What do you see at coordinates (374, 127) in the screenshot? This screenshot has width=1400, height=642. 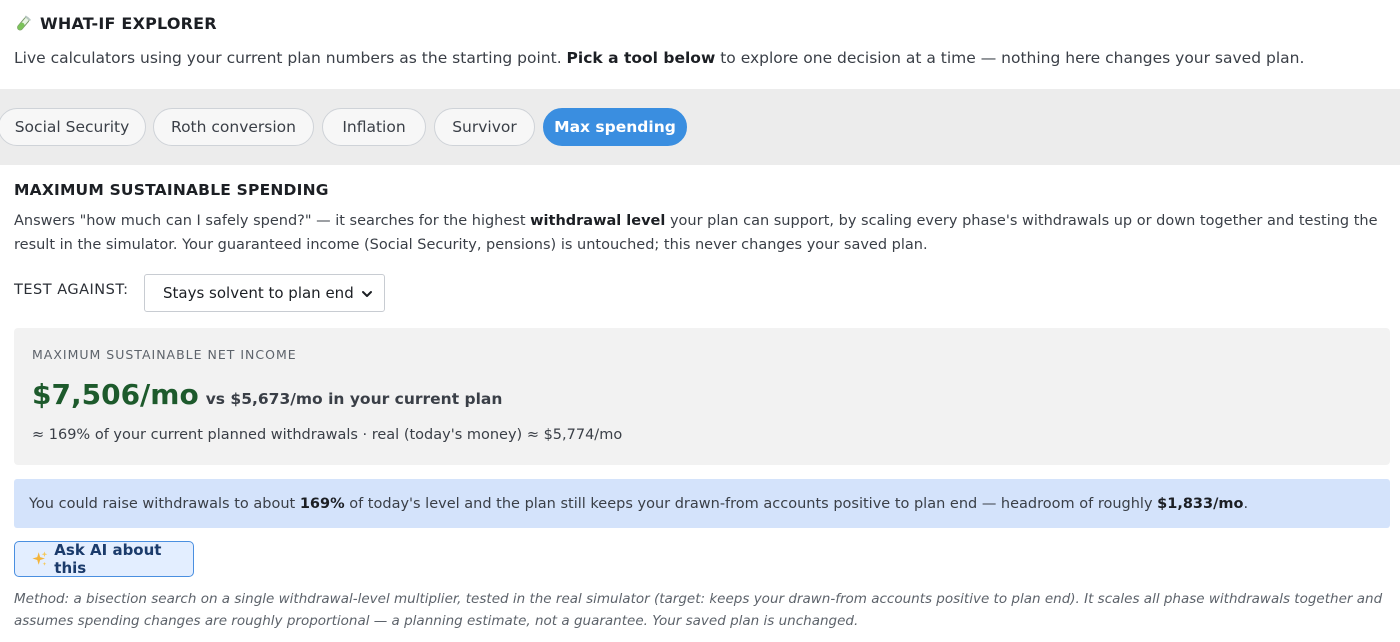 I see `tab-inflation: Inflation` at bounding box center [374, 127].